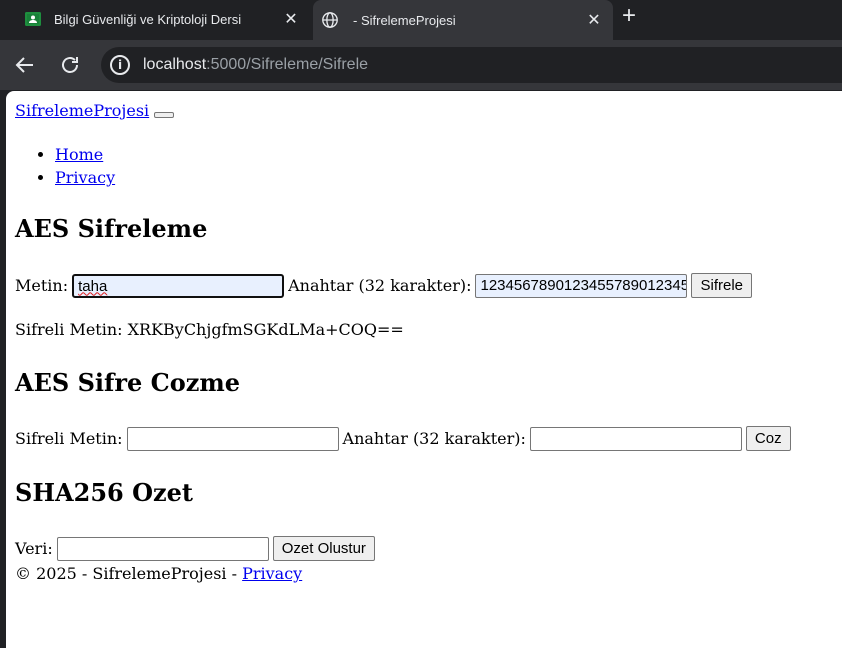 Image resolution: width=842 pixels, height=648 pixels. I want to click on privacy-link: Privacy, so click(85, 177).